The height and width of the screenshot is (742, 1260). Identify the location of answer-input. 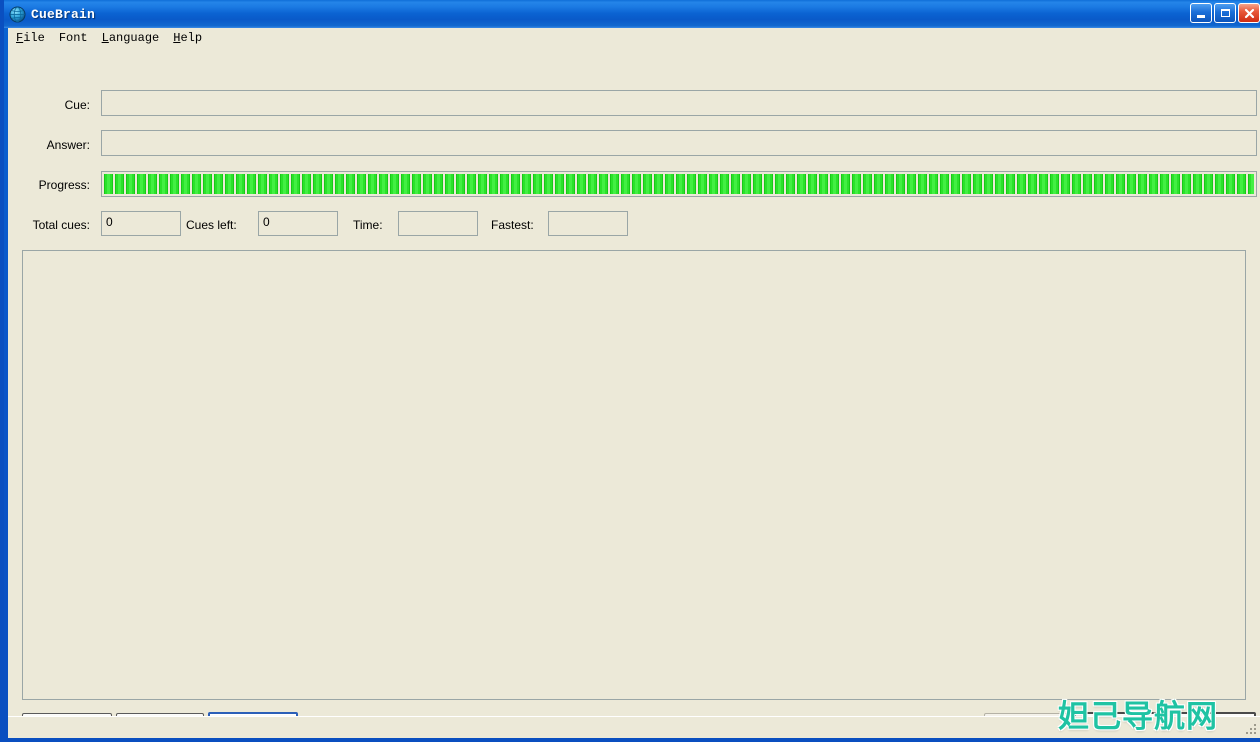
(679, 143).